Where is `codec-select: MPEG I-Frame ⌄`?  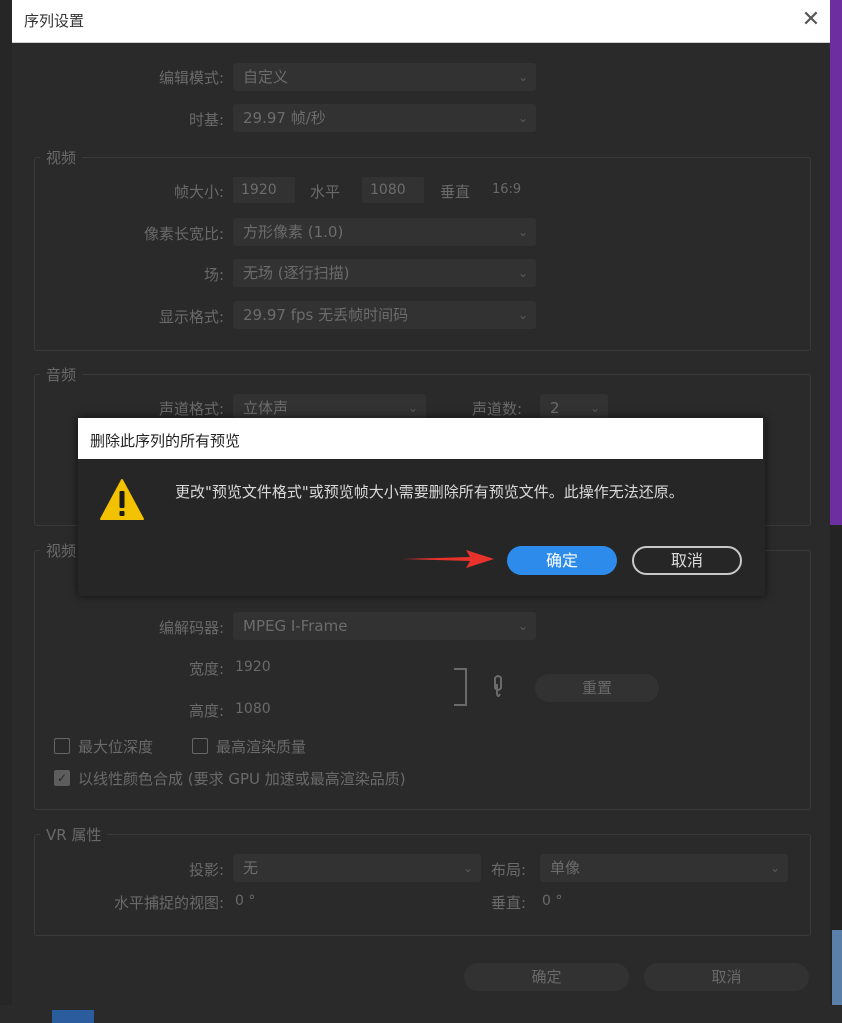
codec-select: MPEG I-Frame ⌄ is located at coordinates (384, 626).